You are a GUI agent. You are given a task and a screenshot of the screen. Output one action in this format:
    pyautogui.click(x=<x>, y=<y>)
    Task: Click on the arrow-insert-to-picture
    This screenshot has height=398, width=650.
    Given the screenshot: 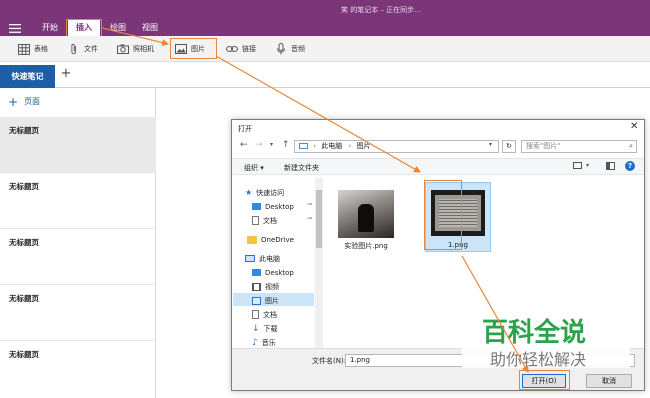 What is the action you would take?
    pyautogui.click(x=135, y=37)
    